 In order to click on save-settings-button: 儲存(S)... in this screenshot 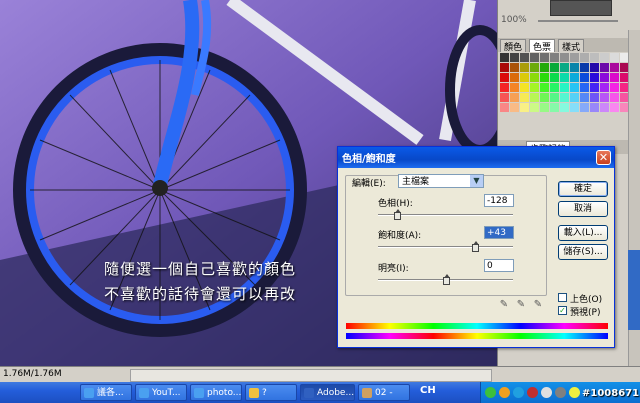, I will do `click(583, 252)`.